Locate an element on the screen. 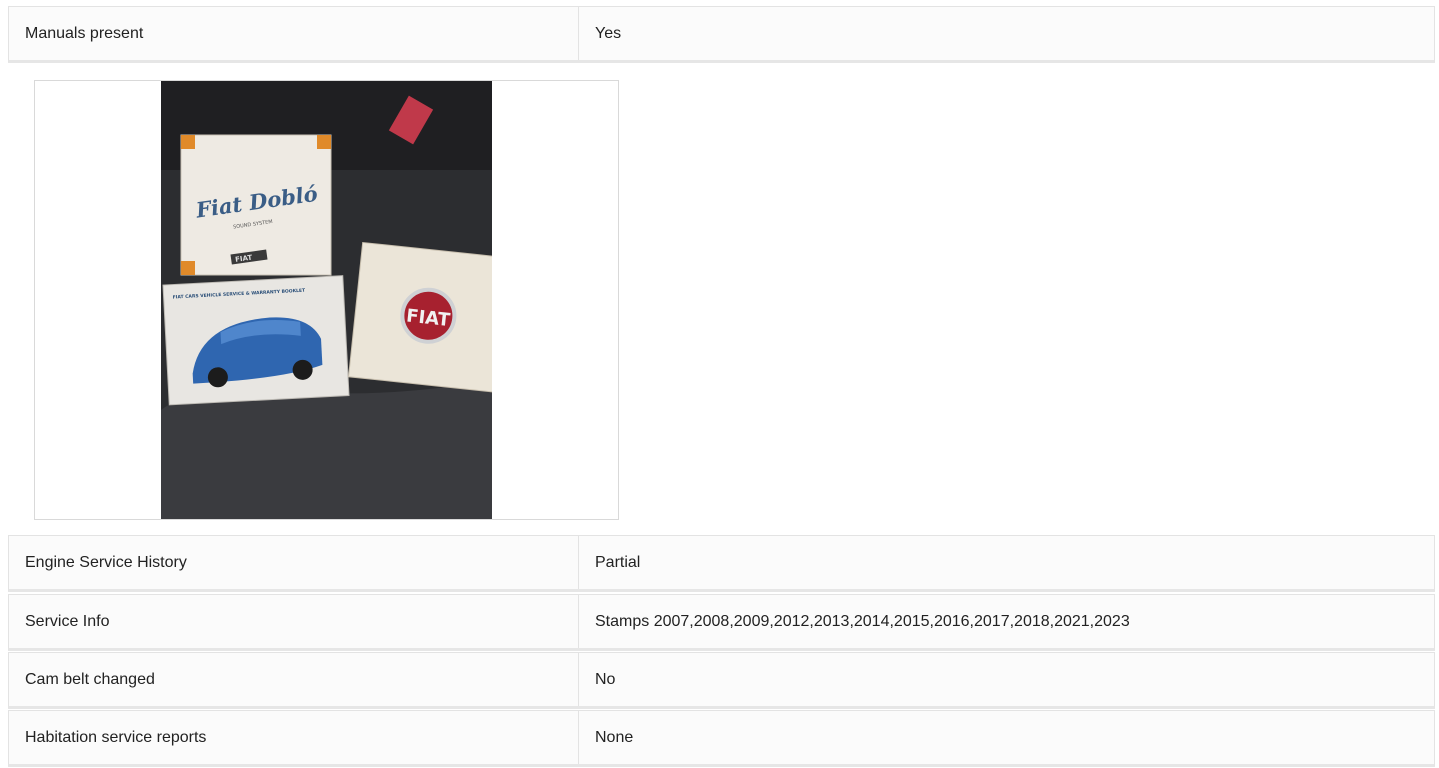 Image resolution: width=1439 pixels, height=768 pixels. row-label: Manuals present is located at coordinates (294, 33).